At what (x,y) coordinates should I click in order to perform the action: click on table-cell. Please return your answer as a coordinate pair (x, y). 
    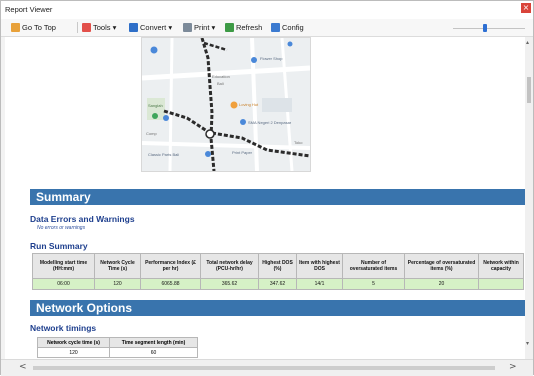
    Looking at the image, I should click on (501, 284).